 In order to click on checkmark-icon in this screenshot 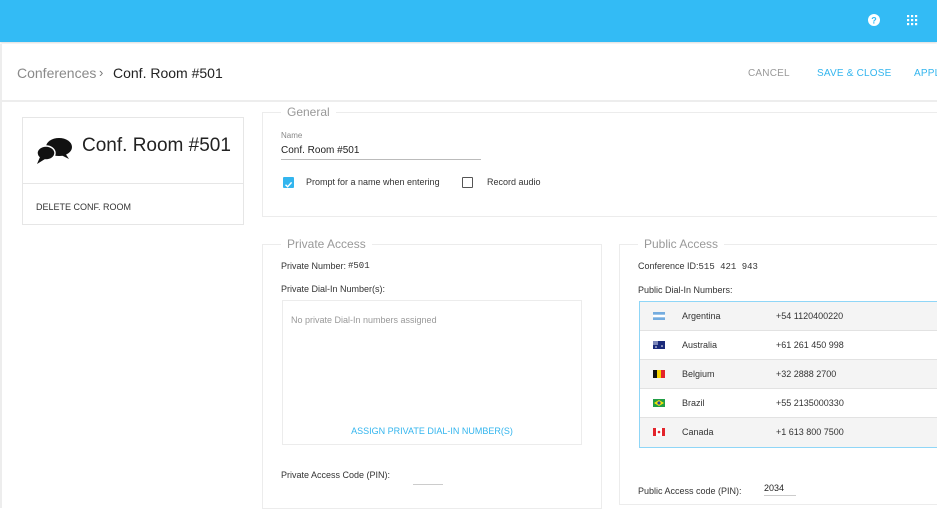, I will do `click(289, 184)`.